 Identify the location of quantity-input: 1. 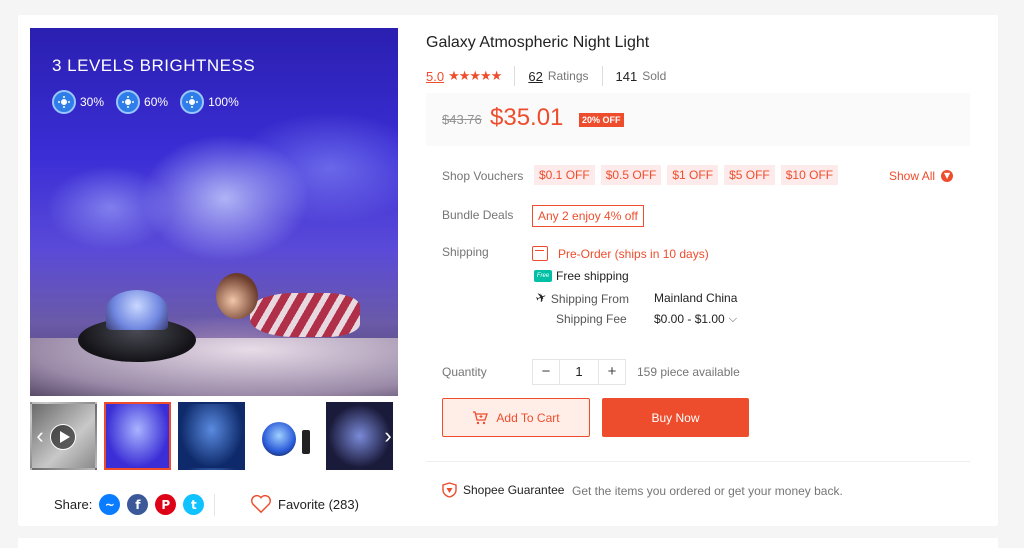
(579, 372).